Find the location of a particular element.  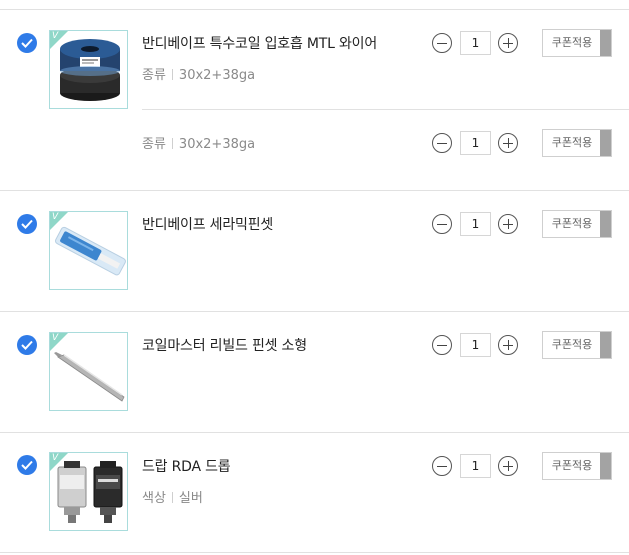

product-name: 드랍 RDA 드롭 is located at coordinates (186, 466).